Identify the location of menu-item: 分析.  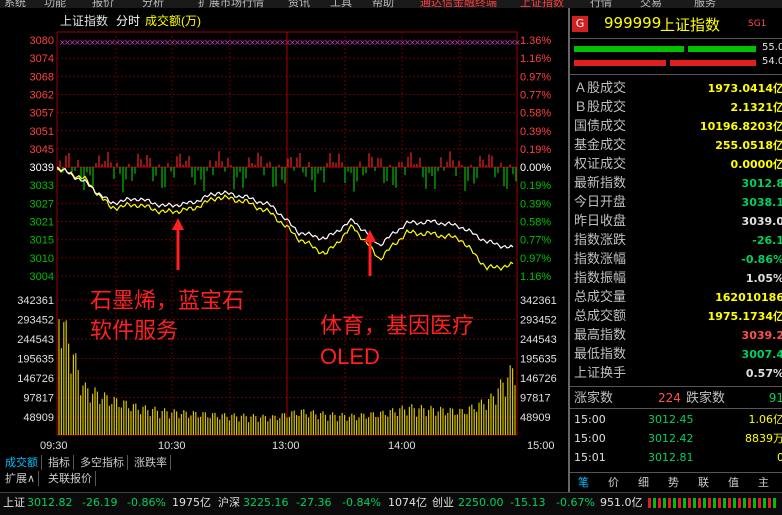
(153, 4).